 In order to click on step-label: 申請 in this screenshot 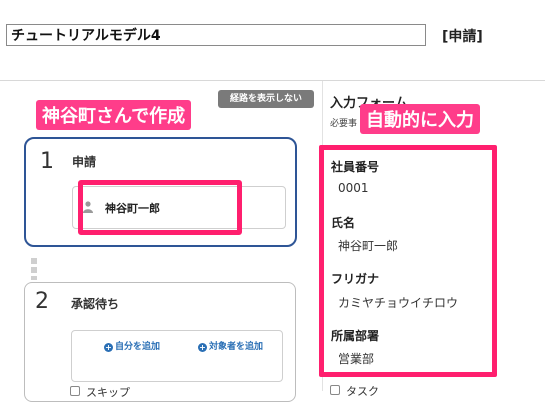, I will do `click(84, 162)`.